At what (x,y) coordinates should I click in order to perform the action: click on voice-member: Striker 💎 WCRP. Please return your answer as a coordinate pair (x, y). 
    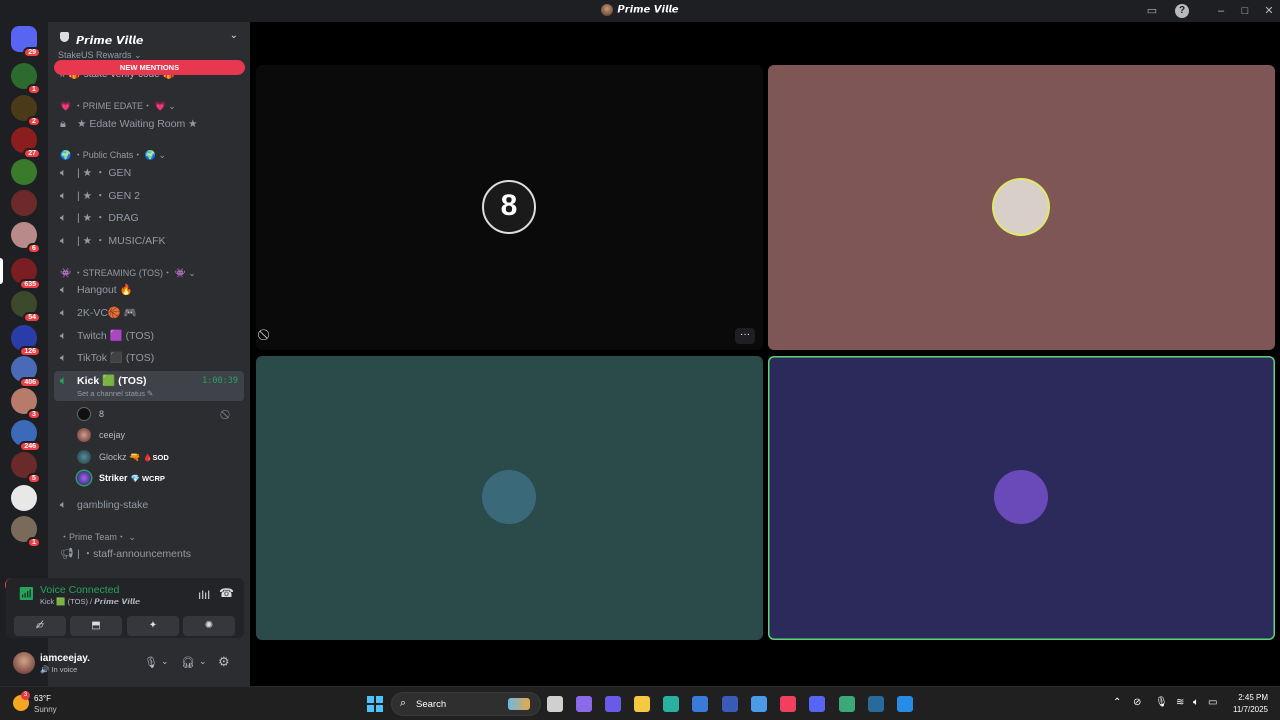
    Looking at the image, I should click on (121, 478).